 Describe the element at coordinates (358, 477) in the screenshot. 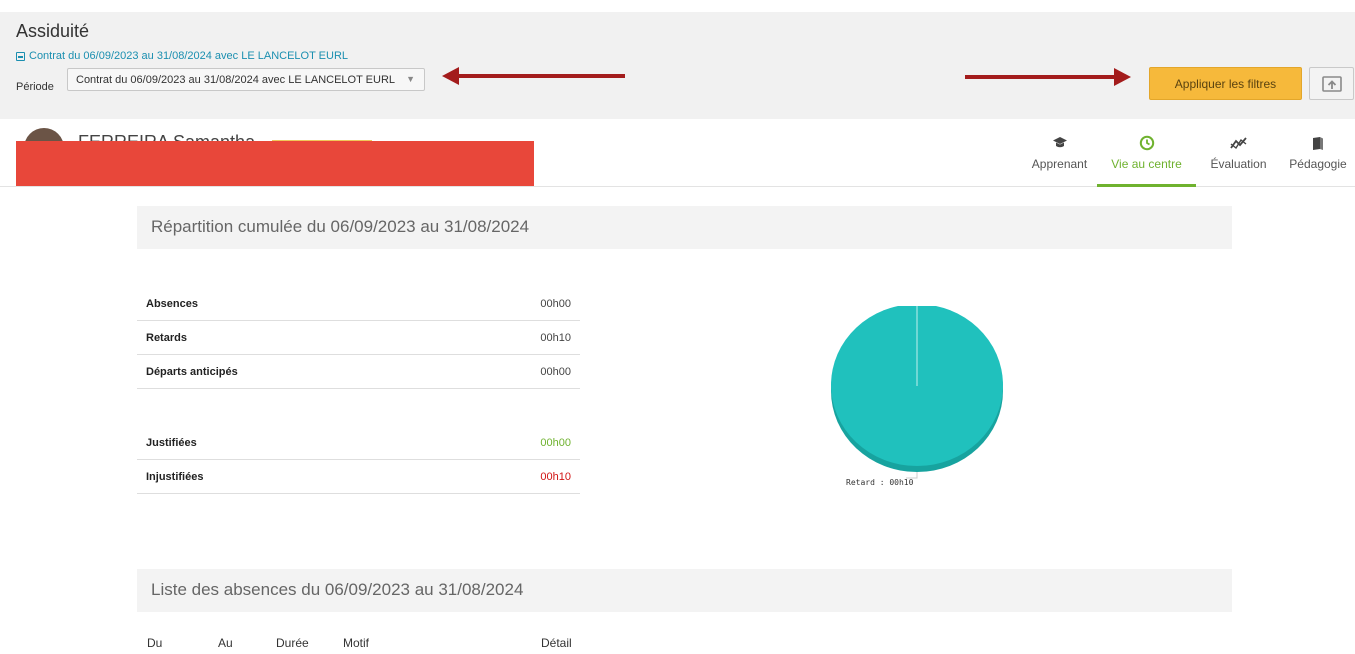

I see `stat-row-injustifiees: Injustifiées 00h10` at that location.